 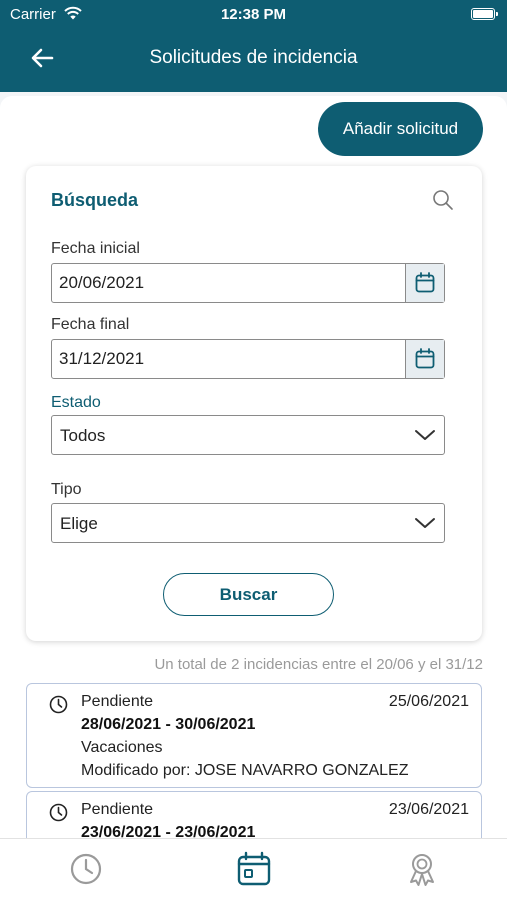 I want to click on fecha-final-field, so click(x=248, y=359).